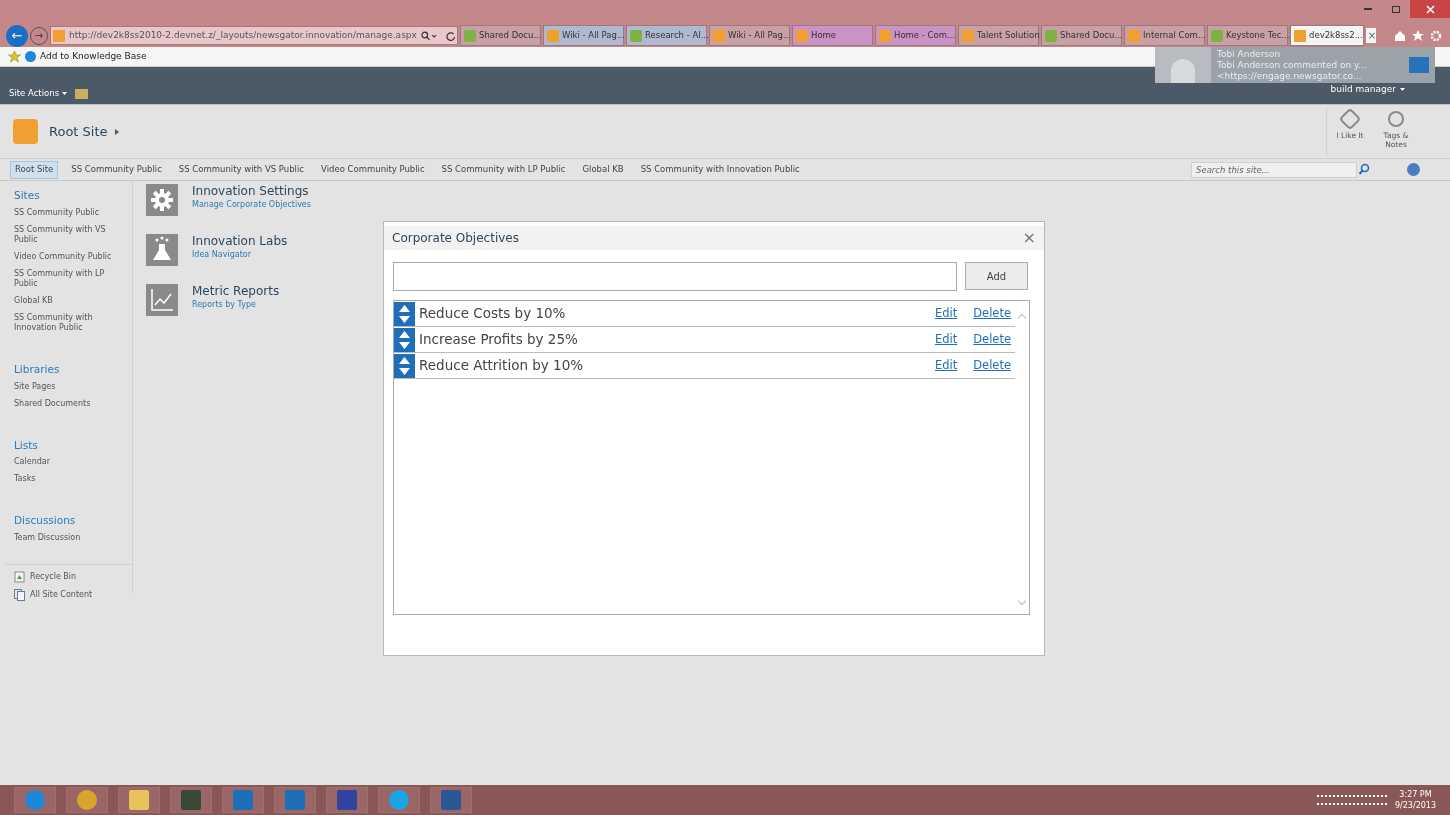  I want to click on clock-date: 9/23/2013, so click(1415, 805).